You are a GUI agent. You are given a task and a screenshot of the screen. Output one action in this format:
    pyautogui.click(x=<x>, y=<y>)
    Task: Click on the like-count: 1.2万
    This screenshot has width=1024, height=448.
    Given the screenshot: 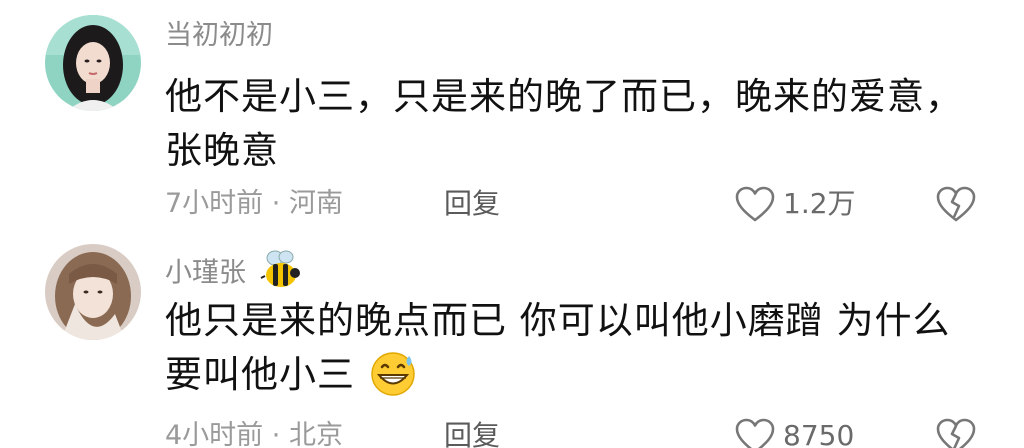 What is the action you would take?
    pyautogui.click(x=819, y=203)
    